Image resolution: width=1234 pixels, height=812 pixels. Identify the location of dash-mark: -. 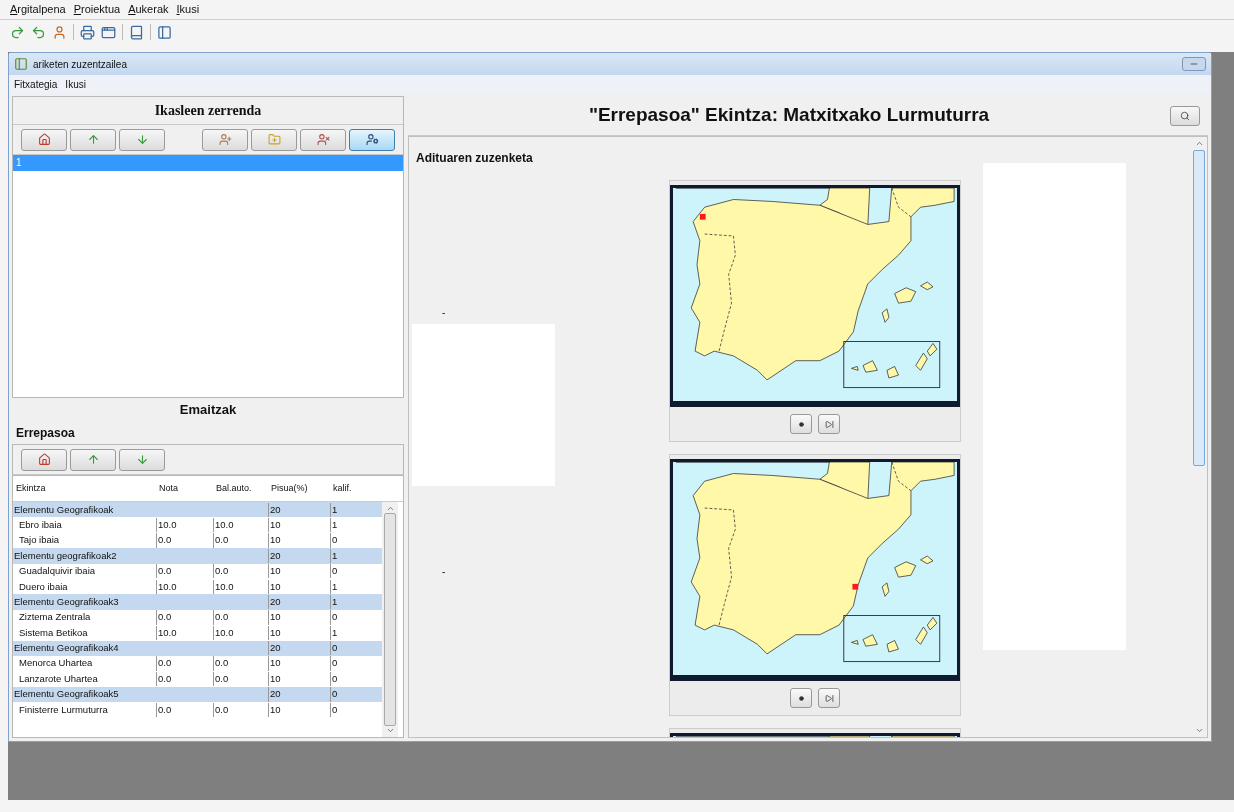
(444, 572).